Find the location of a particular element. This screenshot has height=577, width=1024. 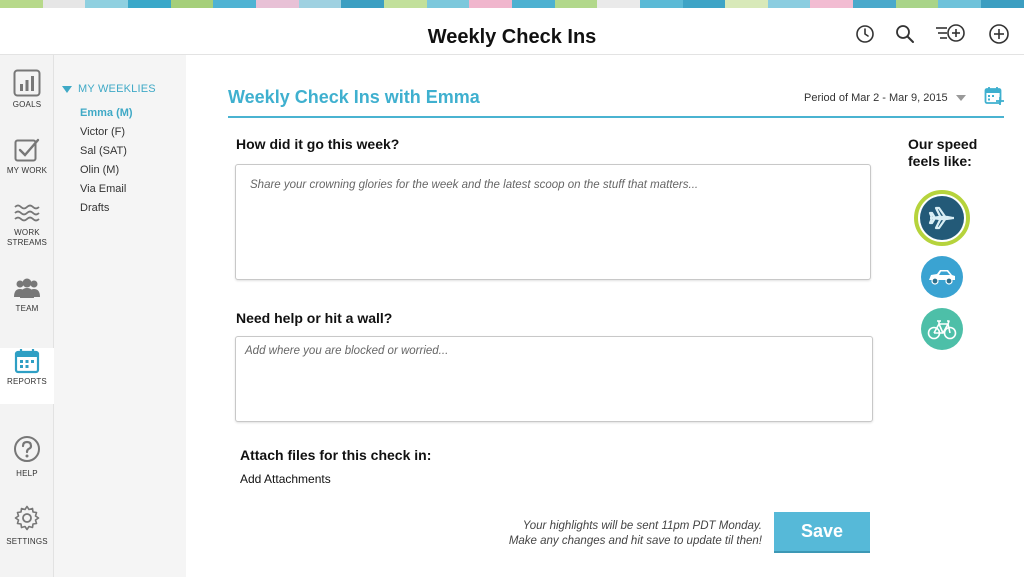

question-need-help: Need help or hit a wall? is located at coordinates (314, 318).